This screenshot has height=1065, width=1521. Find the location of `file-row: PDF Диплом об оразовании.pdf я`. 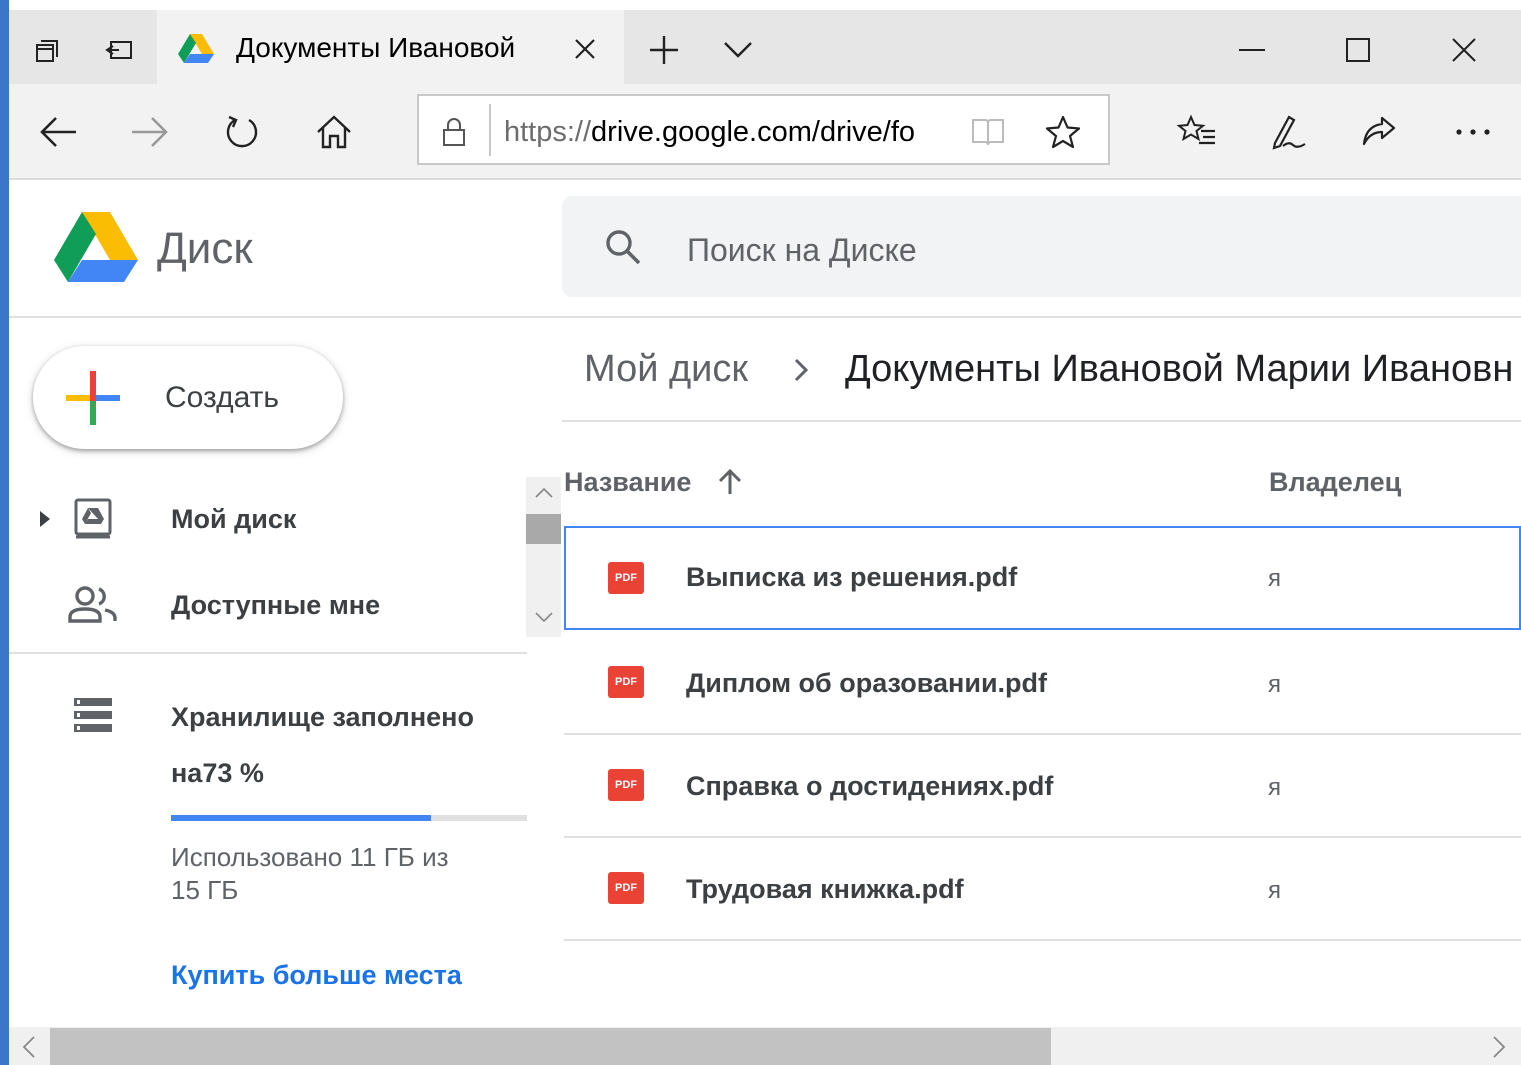

file-row: PDF Диплом об оразовании.pdf я is located at coordinates (1042, 683).